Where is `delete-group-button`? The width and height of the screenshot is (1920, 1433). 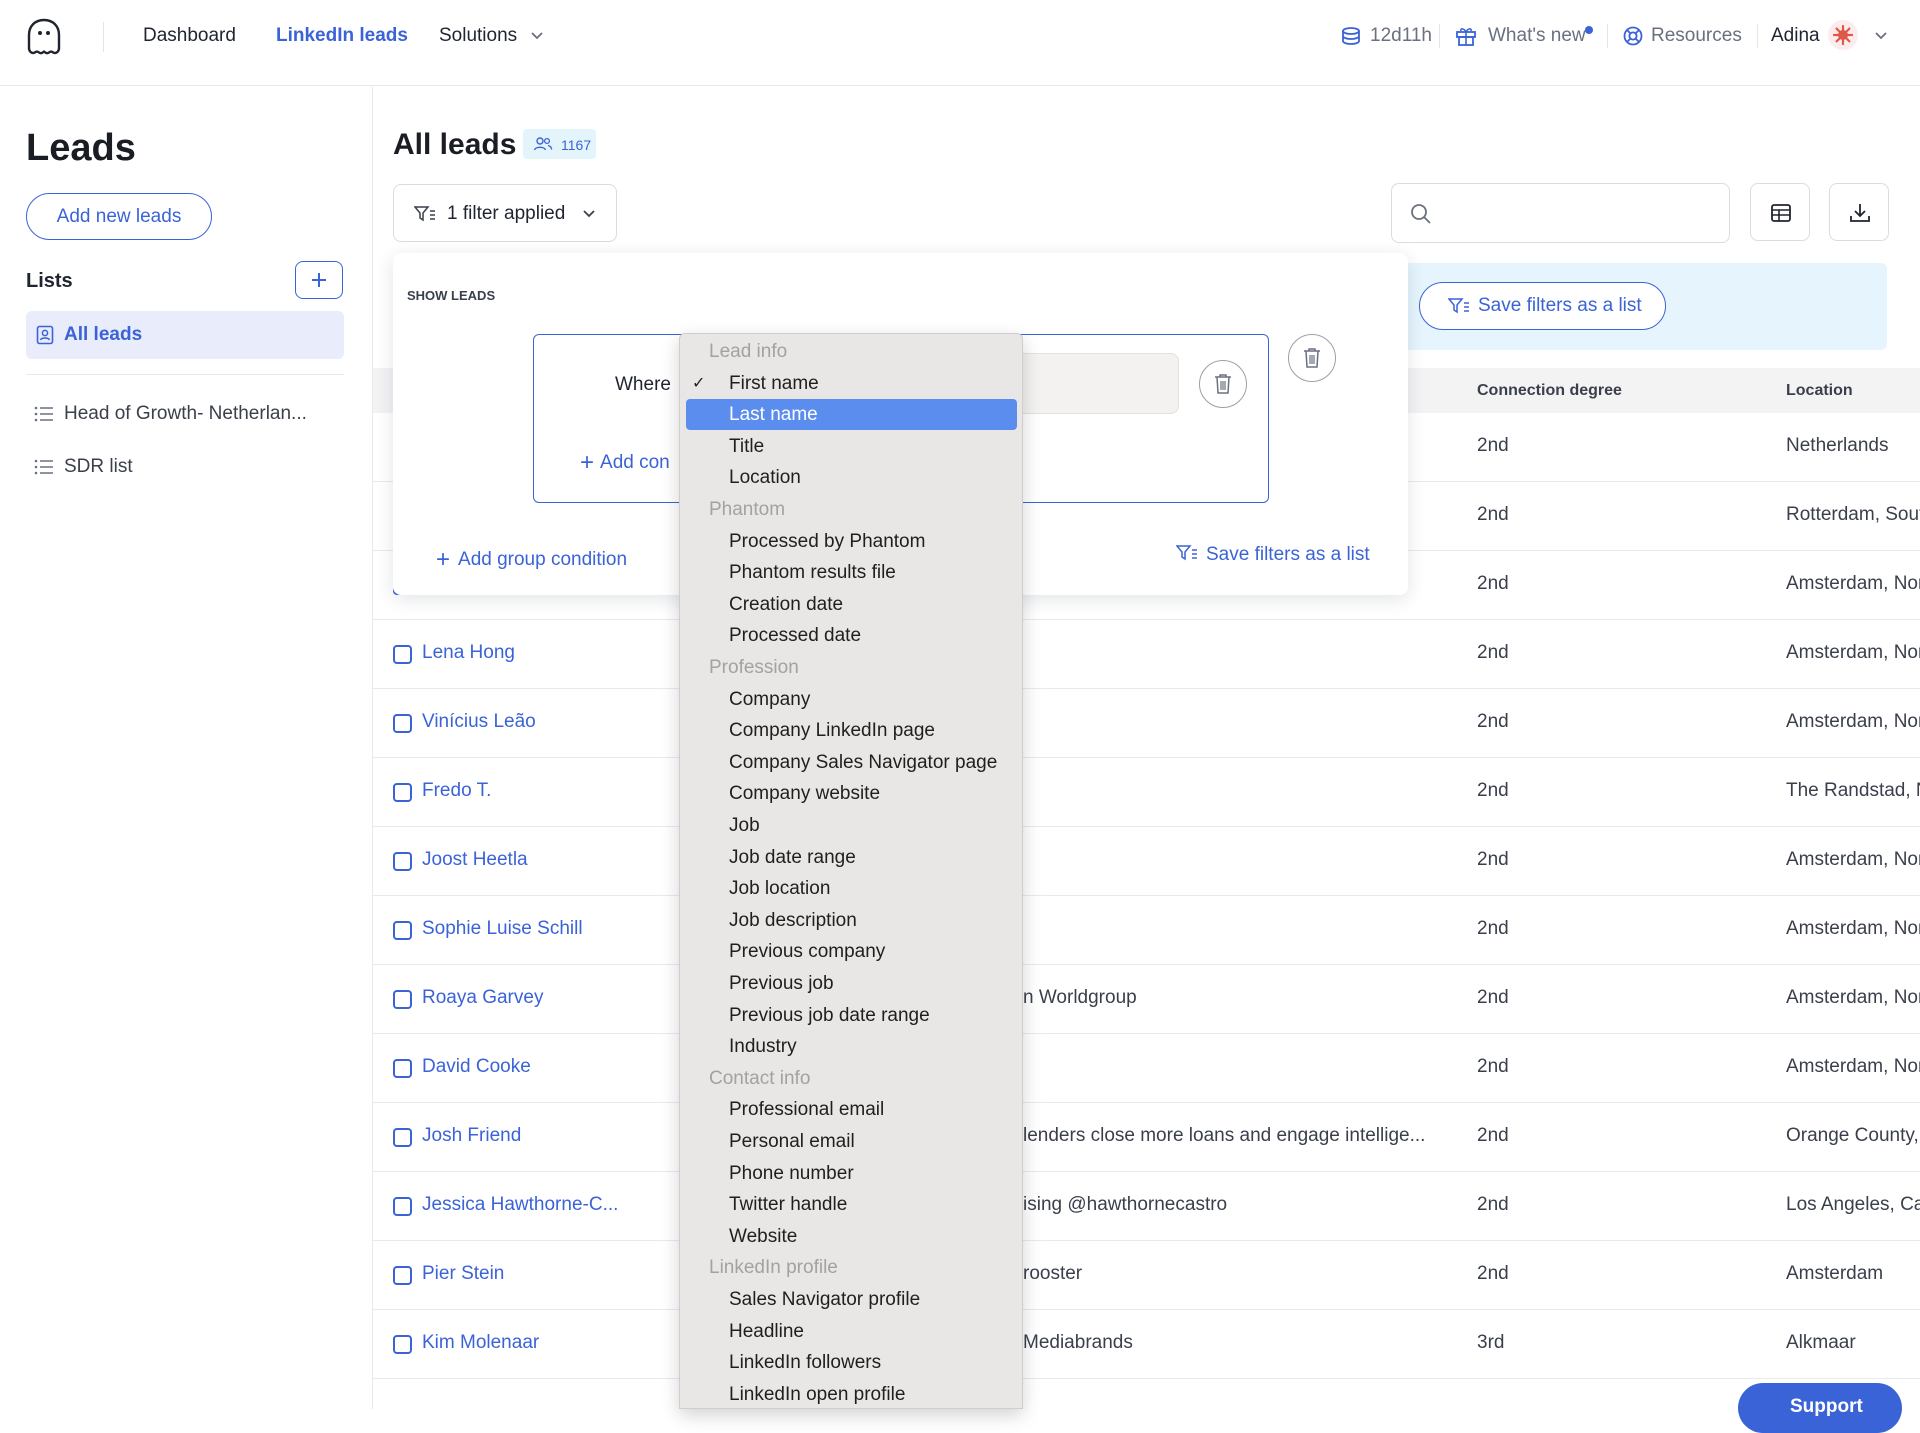
delete-group-button is located at coordinates (1312, 358).